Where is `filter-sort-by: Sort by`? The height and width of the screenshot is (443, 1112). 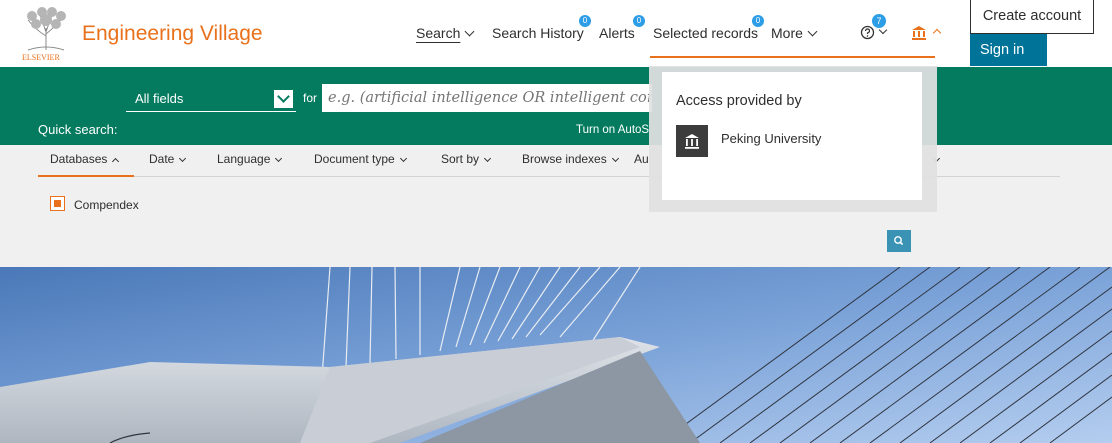
filter-sort-by: Sort by is located at coordinates (466, 159).